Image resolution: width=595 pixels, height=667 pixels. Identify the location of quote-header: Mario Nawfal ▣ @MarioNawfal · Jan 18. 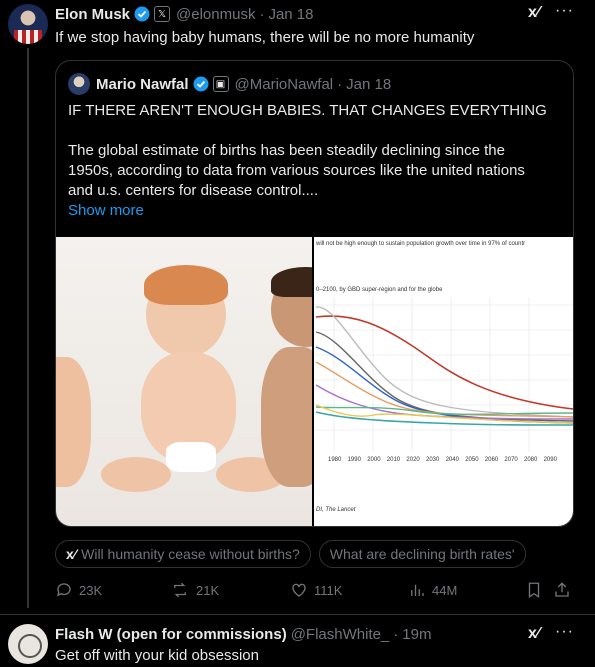
(243, 84).